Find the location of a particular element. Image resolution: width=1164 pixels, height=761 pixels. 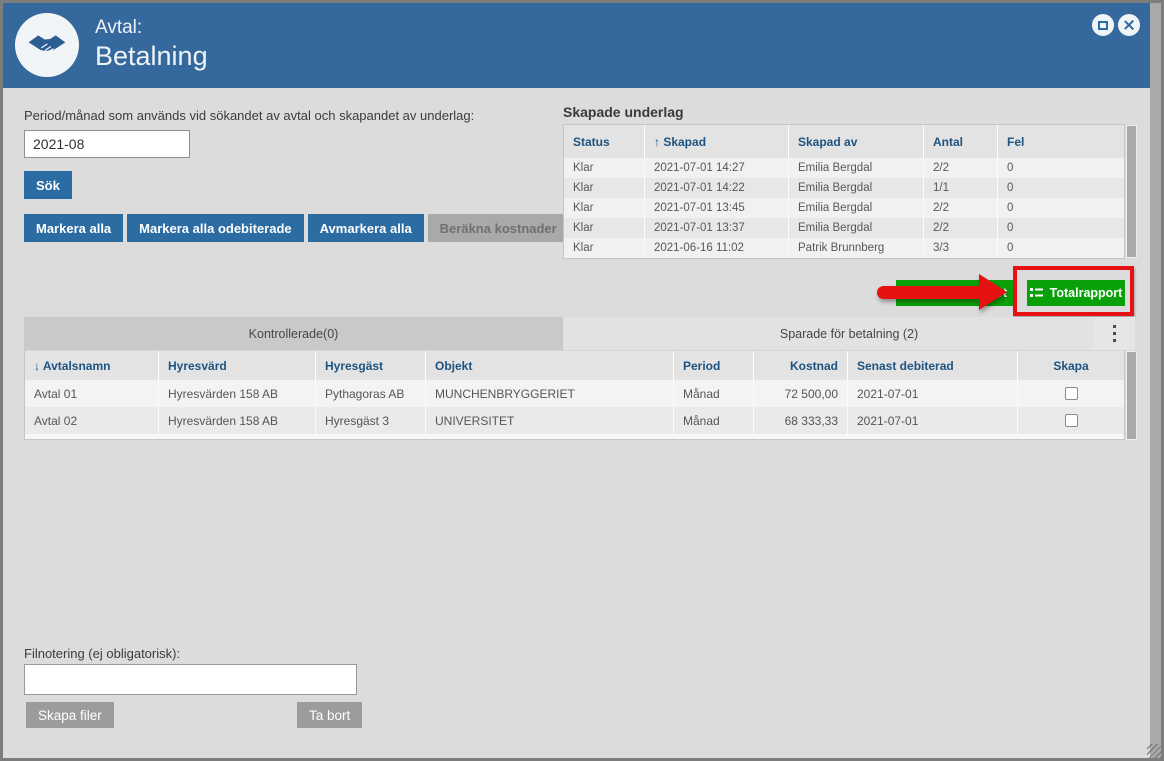

title-line2: Betalning is located at coordinates (151, 56).